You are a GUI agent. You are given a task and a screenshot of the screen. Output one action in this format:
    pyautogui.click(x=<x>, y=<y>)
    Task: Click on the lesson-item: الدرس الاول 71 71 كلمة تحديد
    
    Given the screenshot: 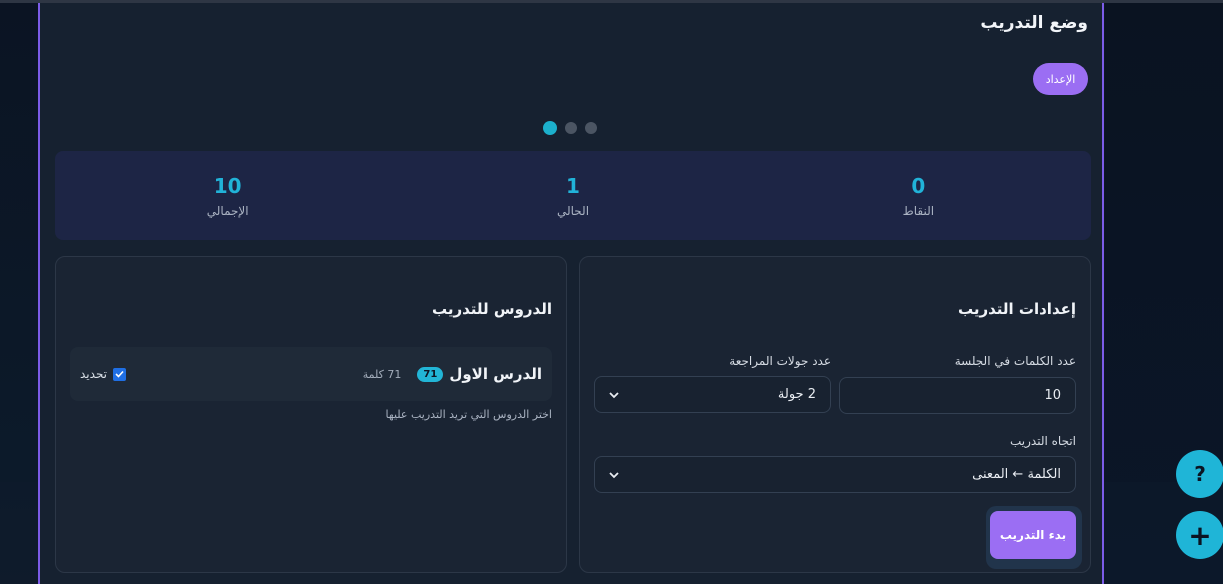 What is the action you would take?
    pyautogui.click(x=311, y=374)
    